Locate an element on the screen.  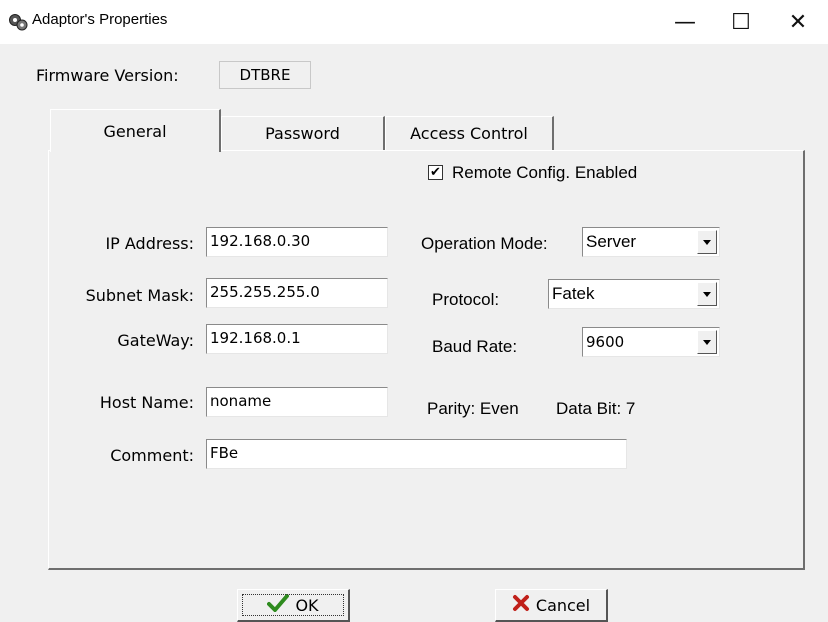
cancel-button-label: Cancel is located at coordinates (563, 605).